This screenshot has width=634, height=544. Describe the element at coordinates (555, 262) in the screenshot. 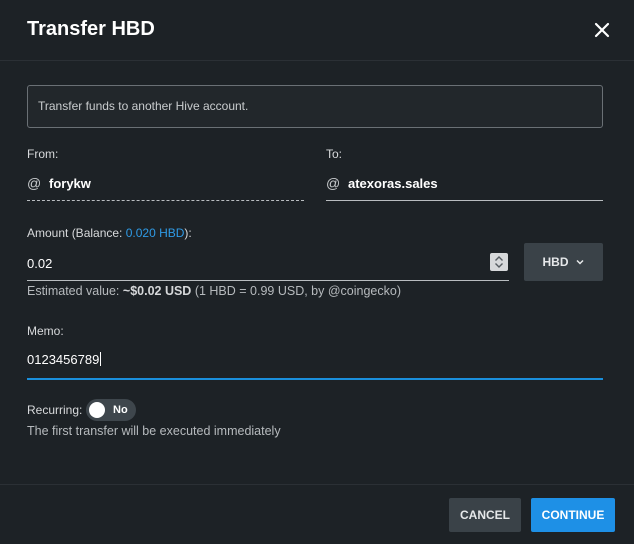

I see `currency-label: HBD` at that location.